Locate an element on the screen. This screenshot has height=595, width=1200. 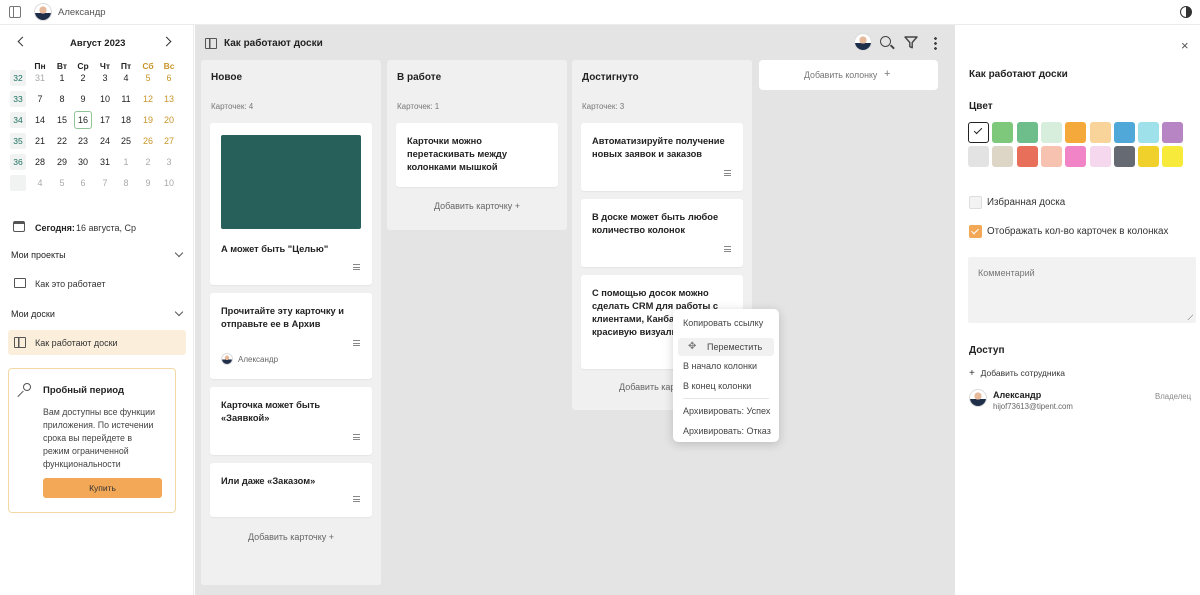
calendar-day: 22 is located at coordinates (62, 141).